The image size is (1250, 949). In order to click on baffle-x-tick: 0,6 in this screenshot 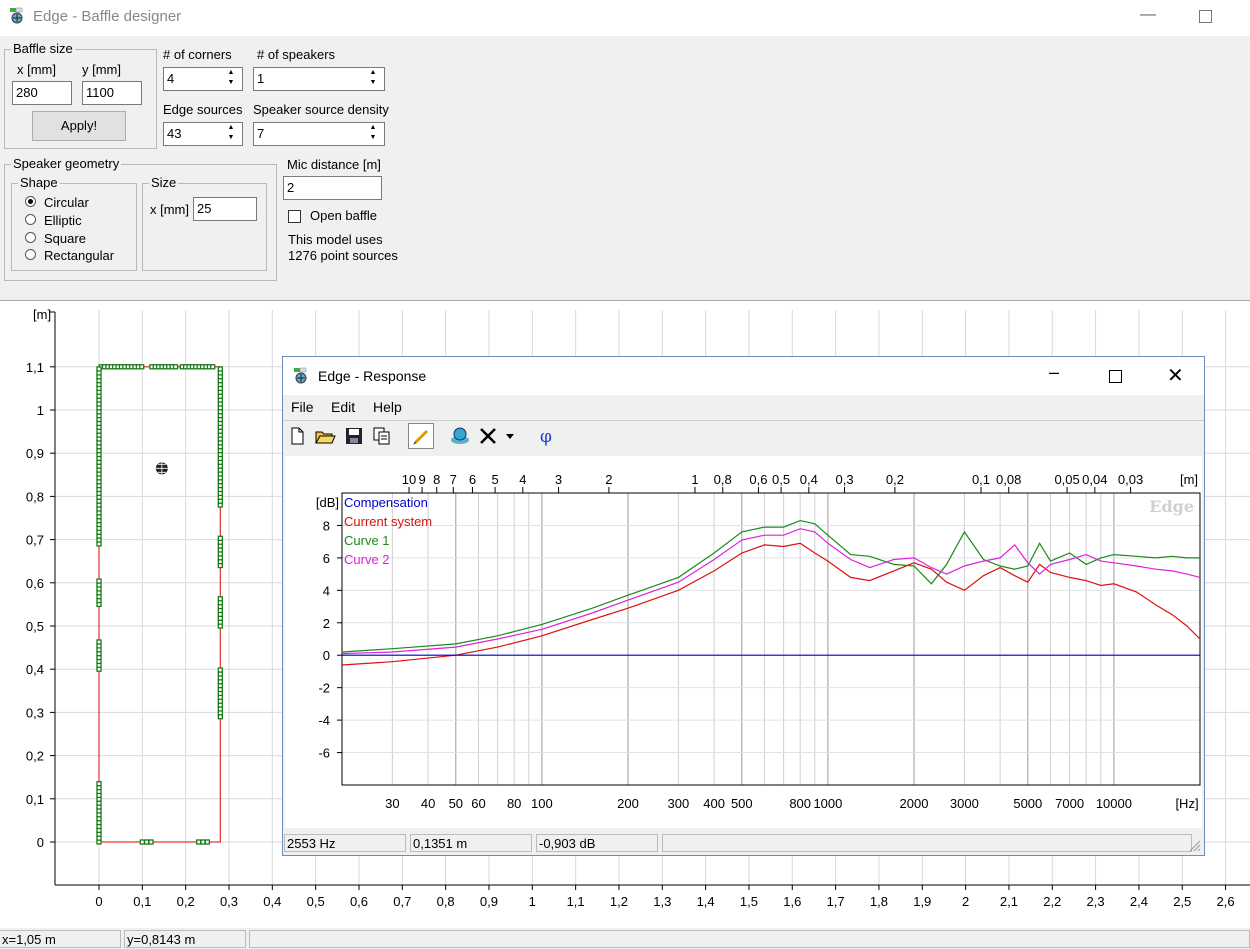, I will do `click(359, 901)`.